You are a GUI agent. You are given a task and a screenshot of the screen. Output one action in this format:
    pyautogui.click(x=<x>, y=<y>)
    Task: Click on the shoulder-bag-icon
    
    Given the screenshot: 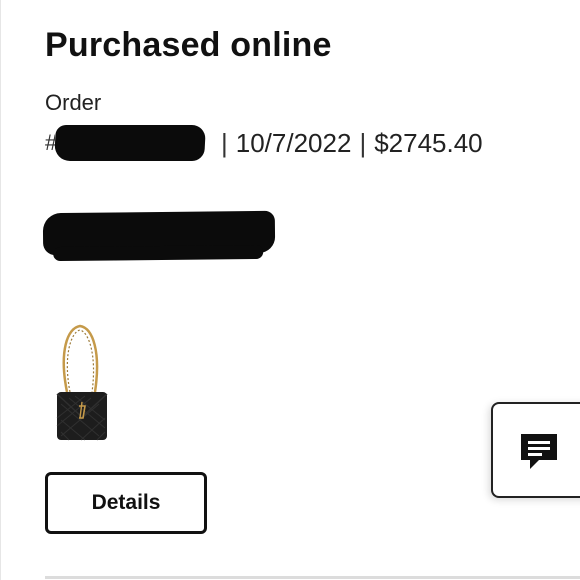 What is the action you would take?
    pyautogui.click(x=82, y=382)
    